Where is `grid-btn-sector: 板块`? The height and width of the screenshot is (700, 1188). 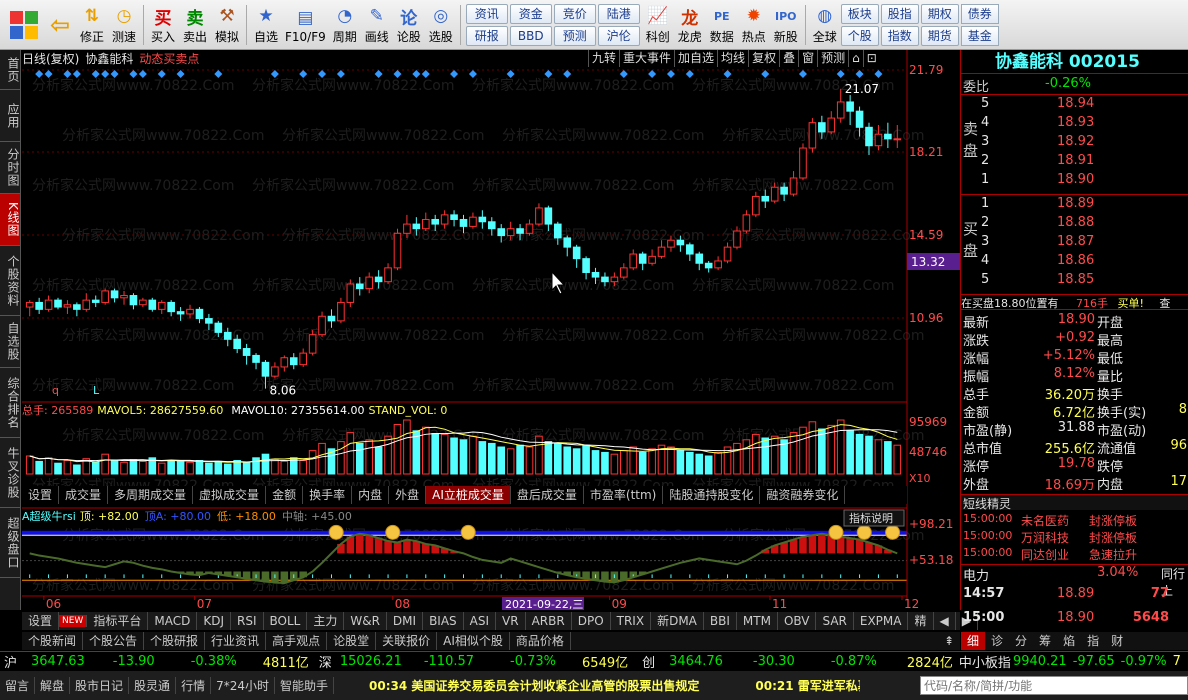 grid-btn-sector: 板块 is located at coordinates (859, 13).